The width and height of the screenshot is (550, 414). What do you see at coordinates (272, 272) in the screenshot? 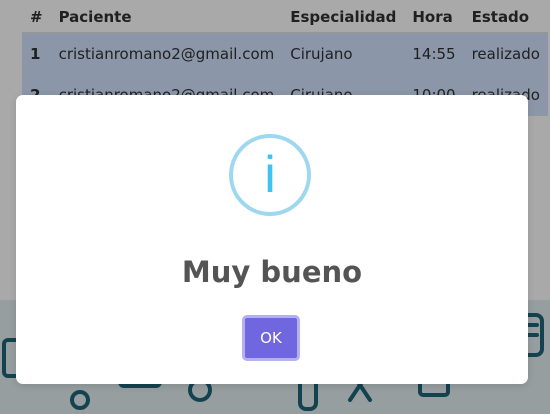
I see `dialog-title: Muy bueno` at bounding box center [272, 272].